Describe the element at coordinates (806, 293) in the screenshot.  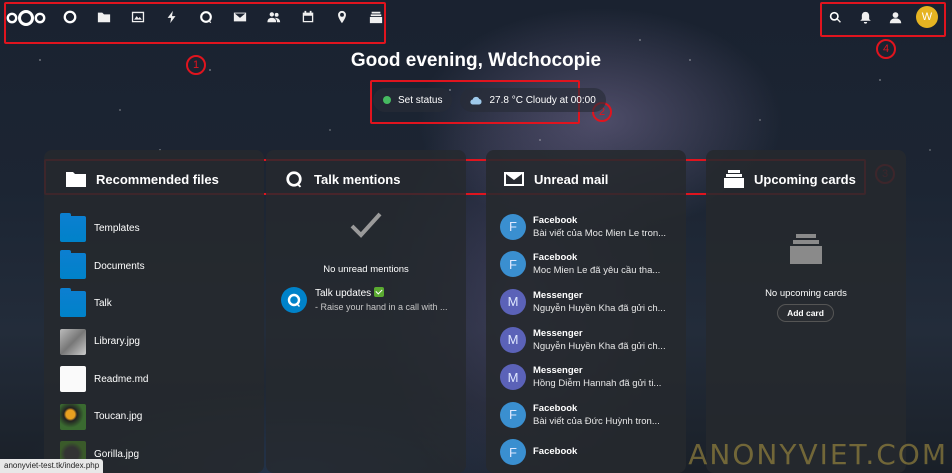
I see `no-cards-text: No upcoming cards` at that location.